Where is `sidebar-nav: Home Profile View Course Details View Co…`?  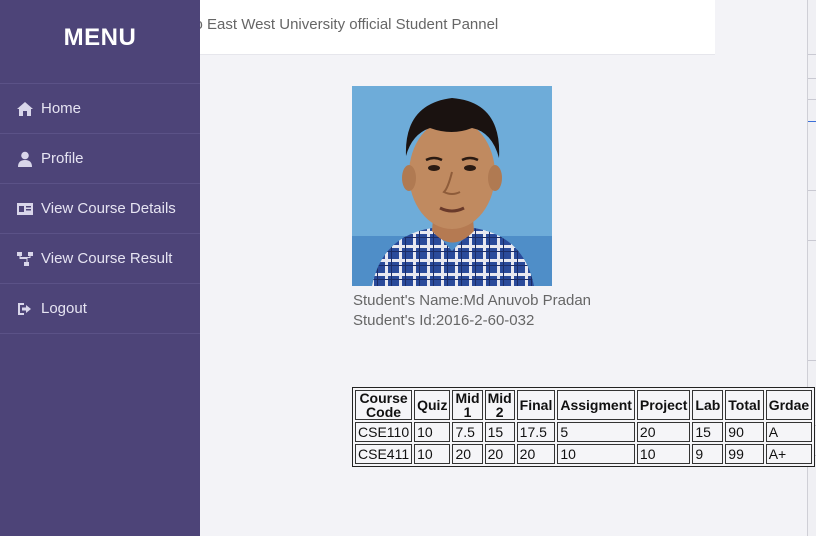
sidebar-nav: Home Profile View Course Details View Co… is located at coordinates (100, 208).